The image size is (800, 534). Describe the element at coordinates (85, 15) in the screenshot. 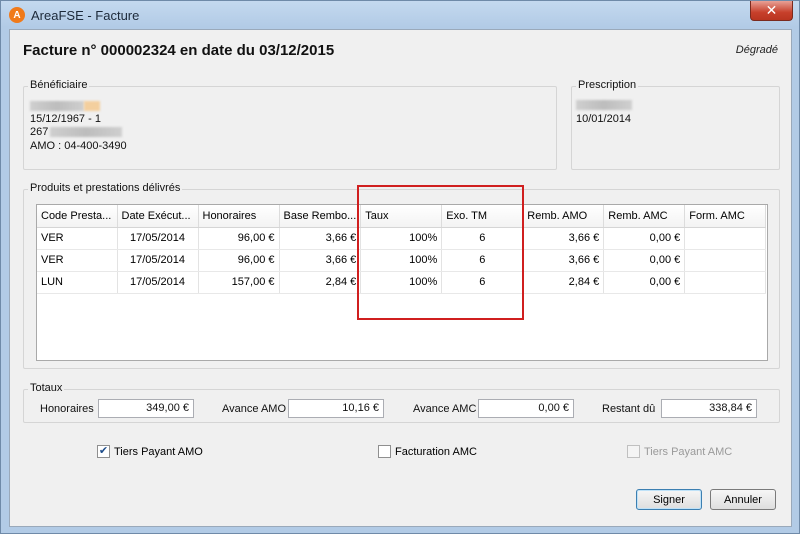

I see `window-title: AreaFSE - Facture` at that location.